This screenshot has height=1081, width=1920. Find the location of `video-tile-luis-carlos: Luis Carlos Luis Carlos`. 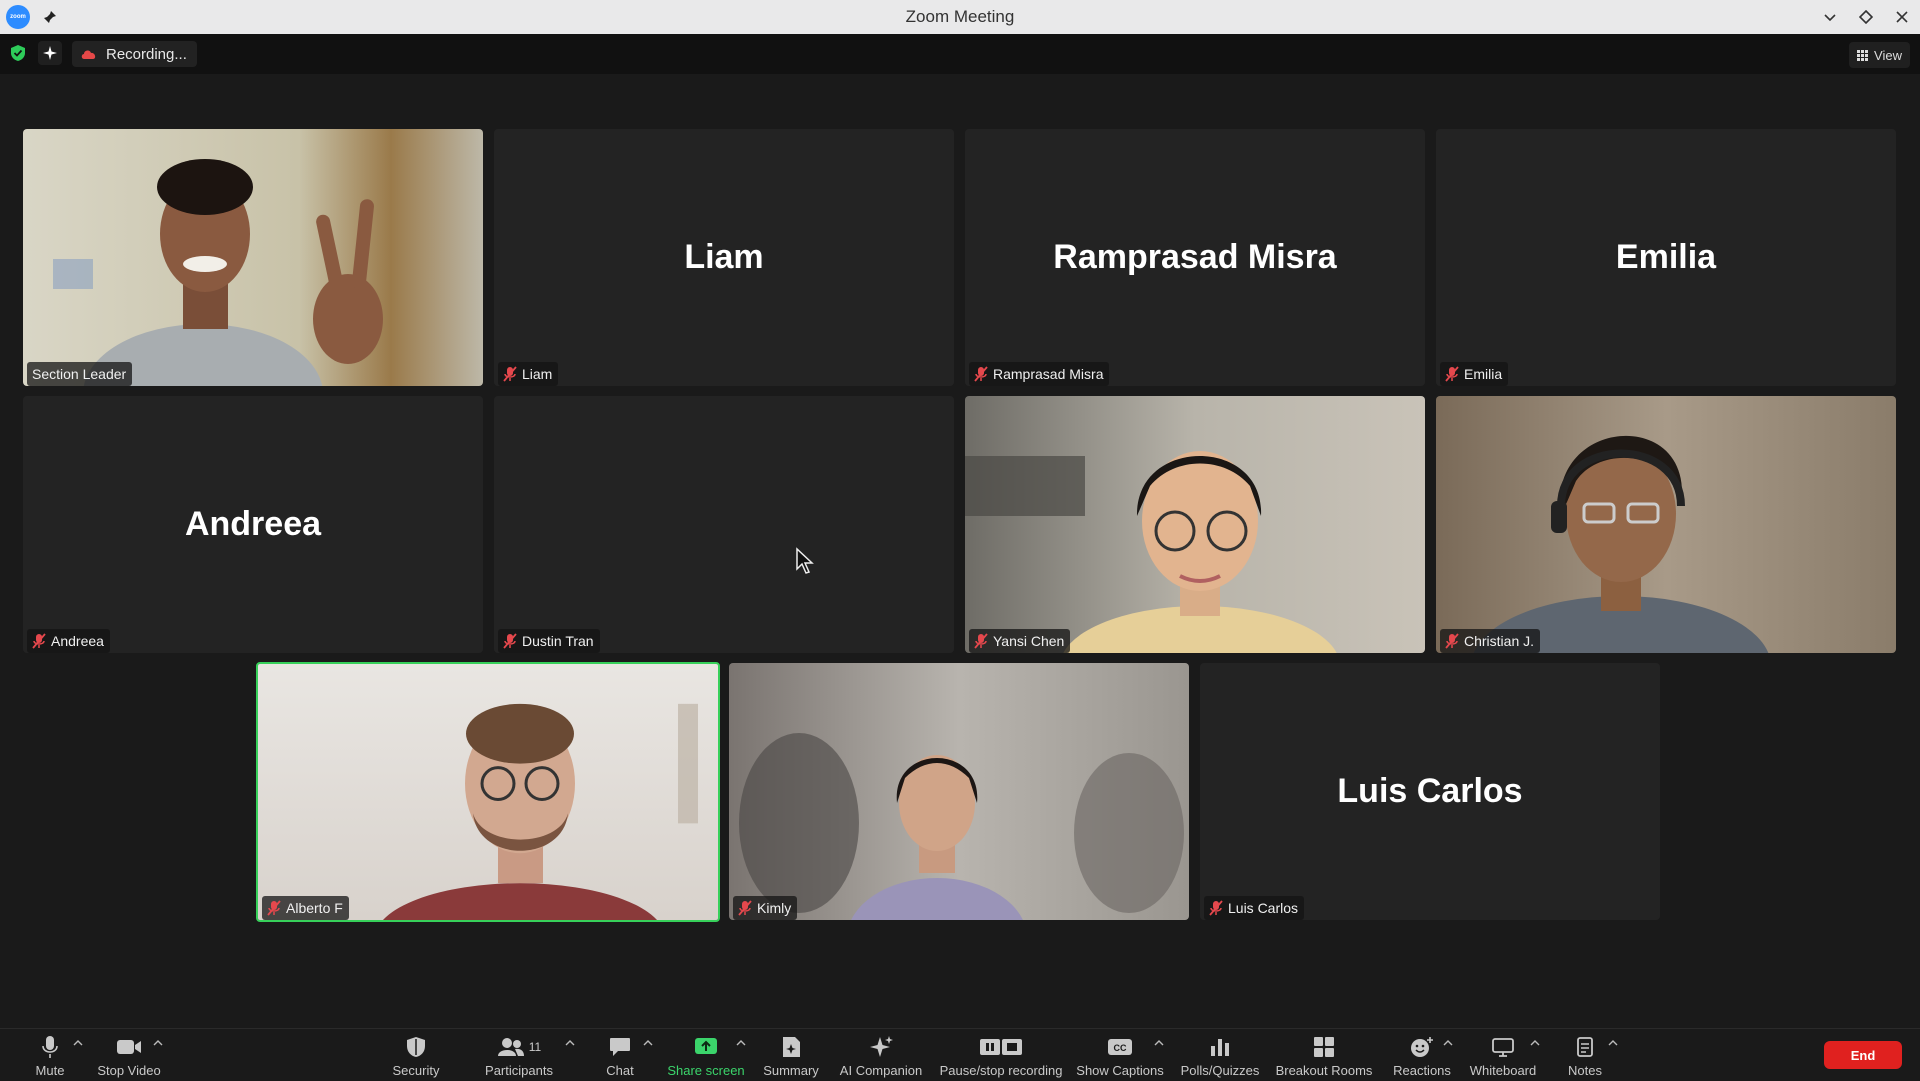

video-tile-luis-carlos: Luis Carlos Luis Carlos is located at coordinates (1430, 791).